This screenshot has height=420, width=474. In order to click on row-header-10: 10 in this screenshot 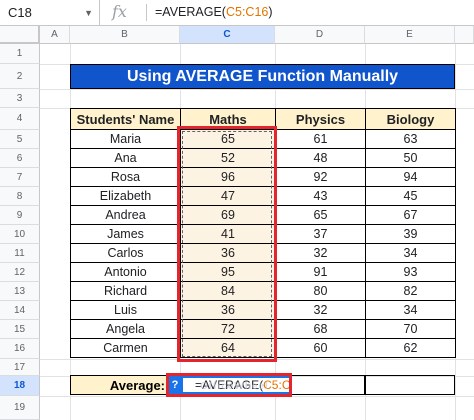, I will do `click(20, 234)`.